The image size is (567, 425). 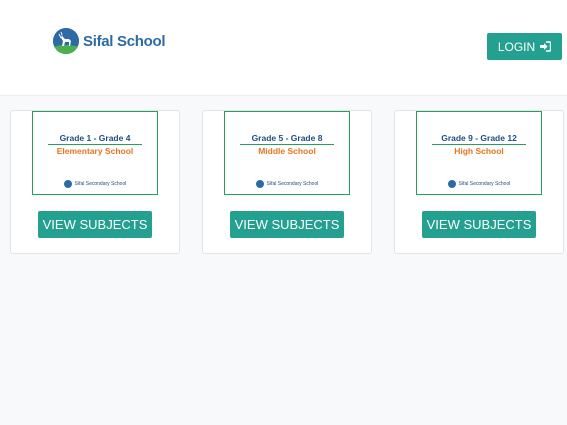 I want to click on brand-name: Sifal School, so click(x=124, y=41).